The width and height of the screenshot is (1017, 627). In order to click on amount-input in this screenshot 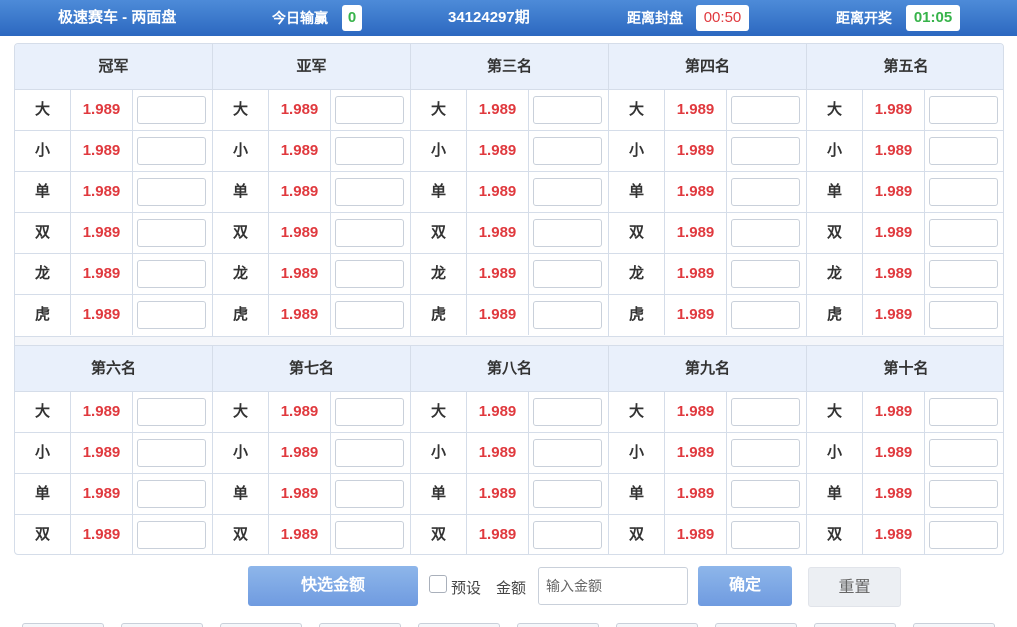, I will do `click(613, 586)`.